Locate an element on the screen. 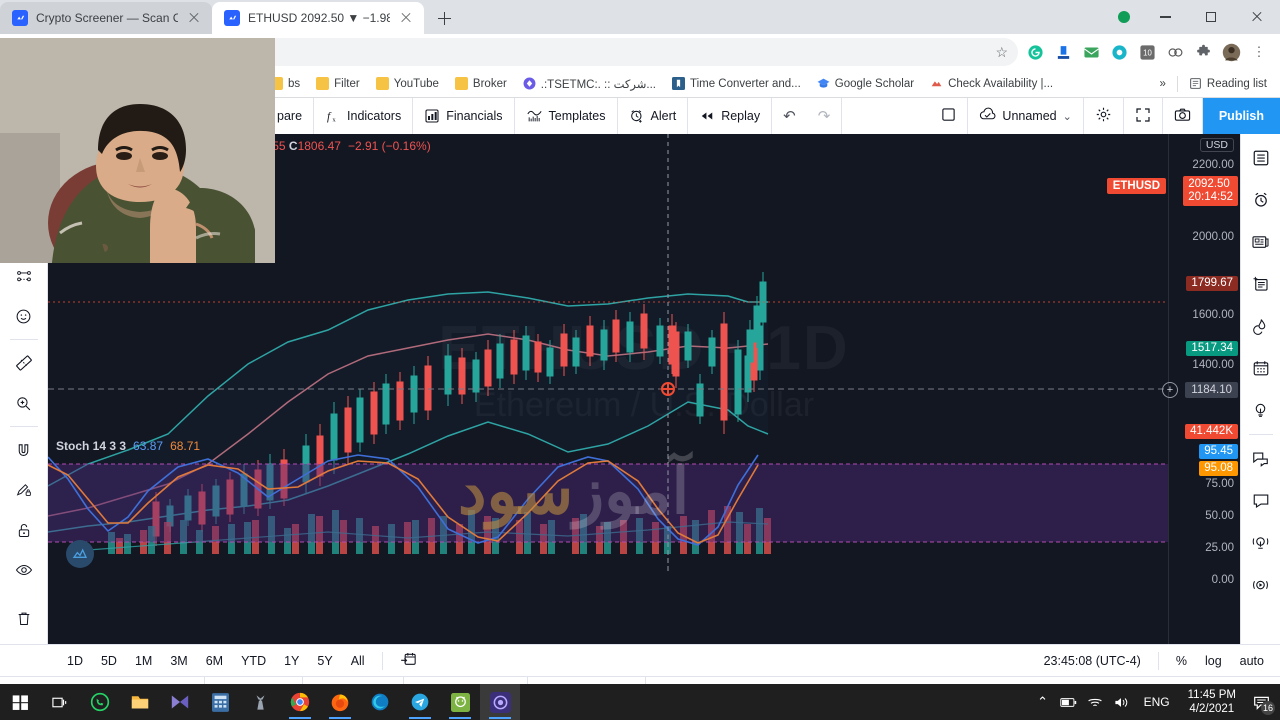 The height and width of the screenshot is (720, 1280). range-1y: 1Y is located at coordinates (291, 661).